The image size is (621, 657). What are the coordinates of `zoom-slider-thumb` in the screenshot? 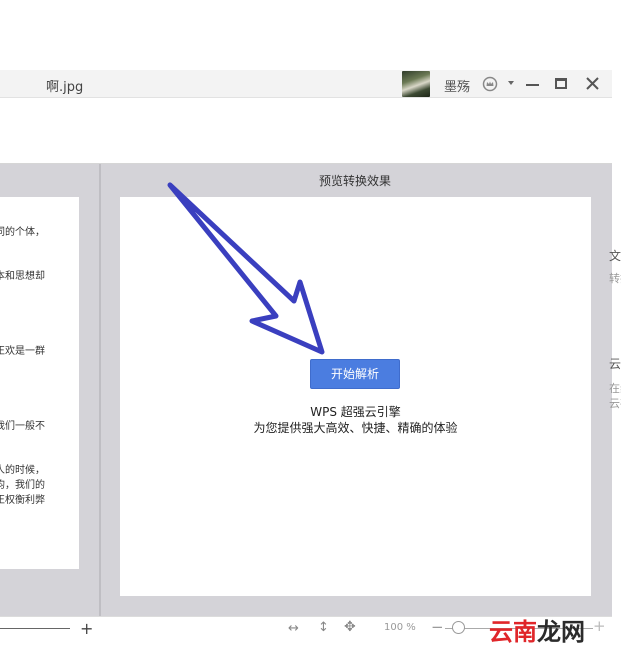 It's located at (458, 627).